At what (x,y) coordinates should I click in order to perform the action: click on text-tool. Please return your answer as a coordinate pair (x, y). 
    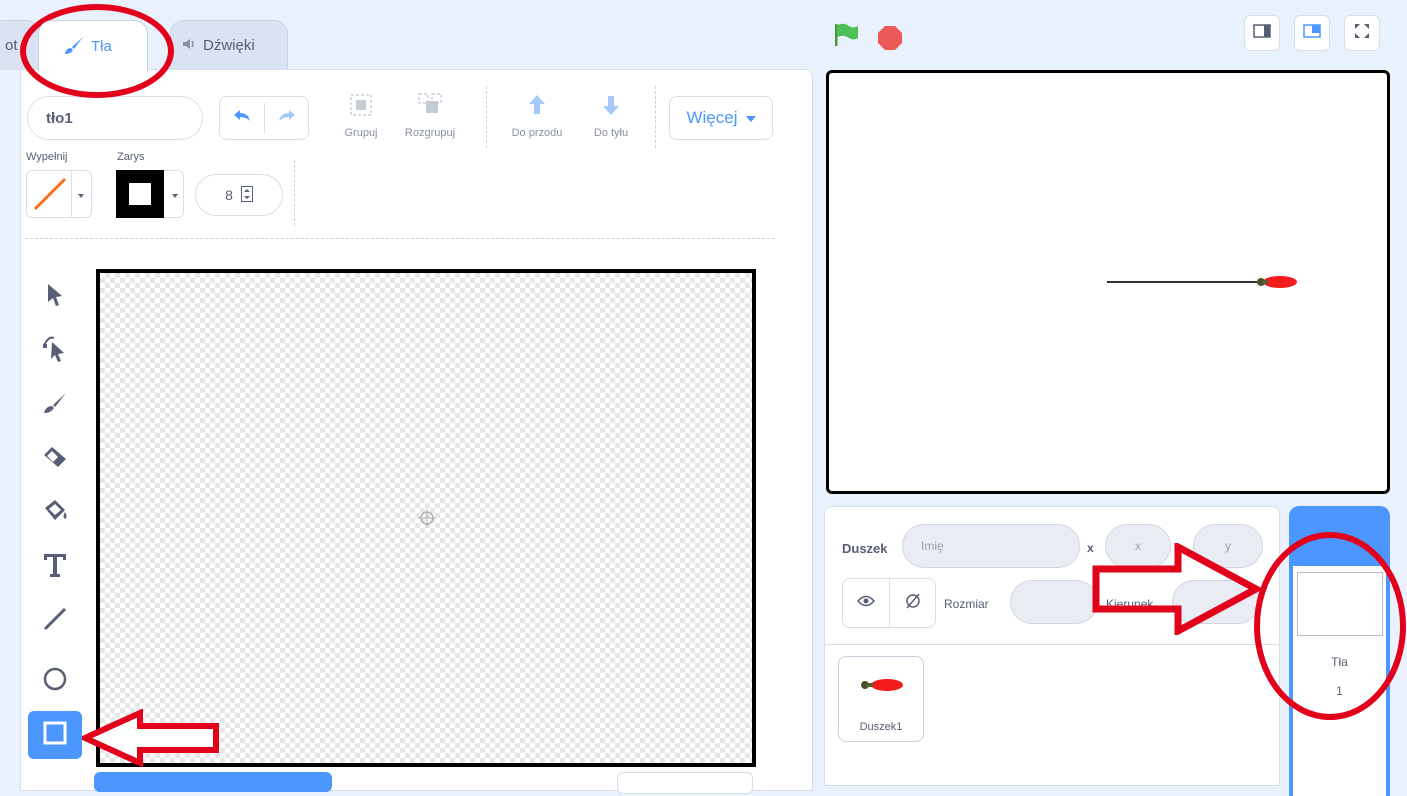
    Looking at the image, I should click on (55, 567).